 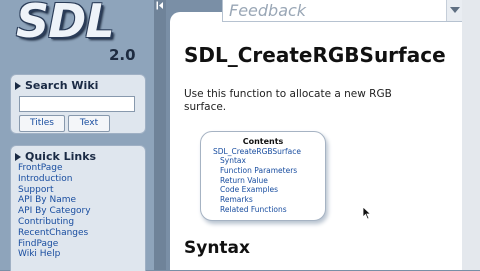 What do you see at coordinates (61, 156) in the screenshot?
I see `quick-links-title: Quick Links` at bounding box center [61, 156].